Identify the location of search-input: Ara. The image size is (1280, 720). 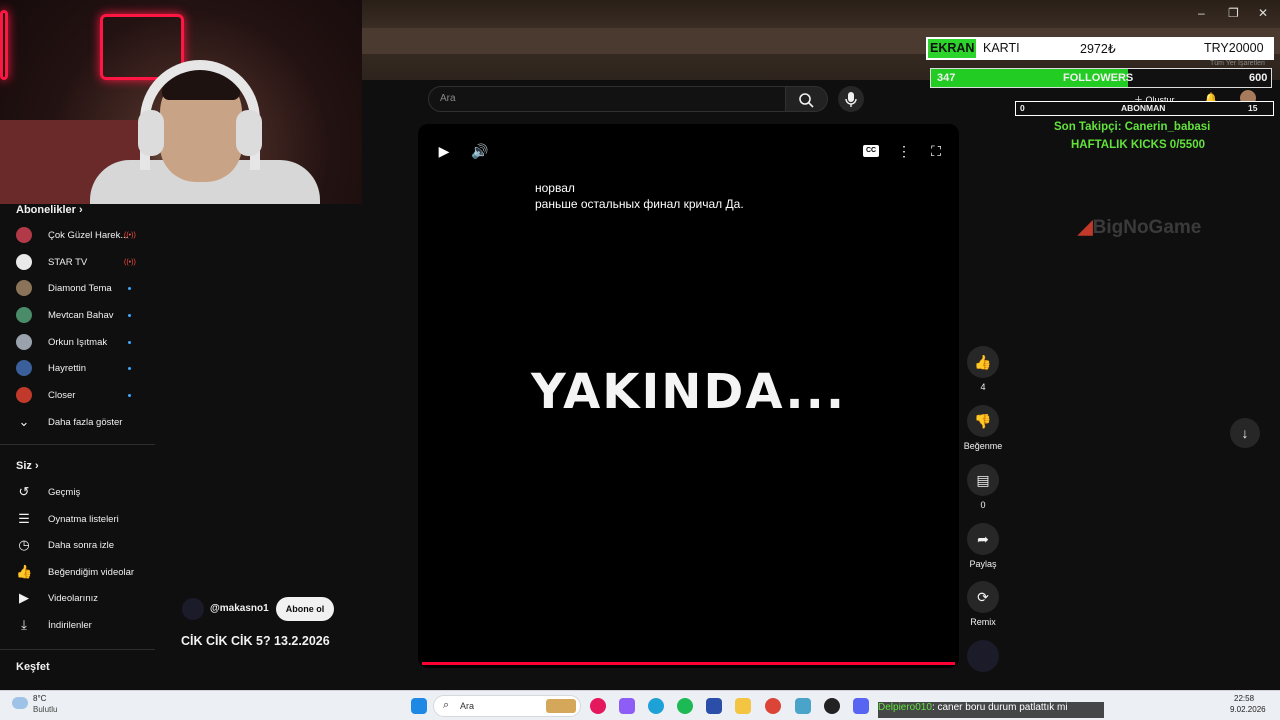
(607, 99).